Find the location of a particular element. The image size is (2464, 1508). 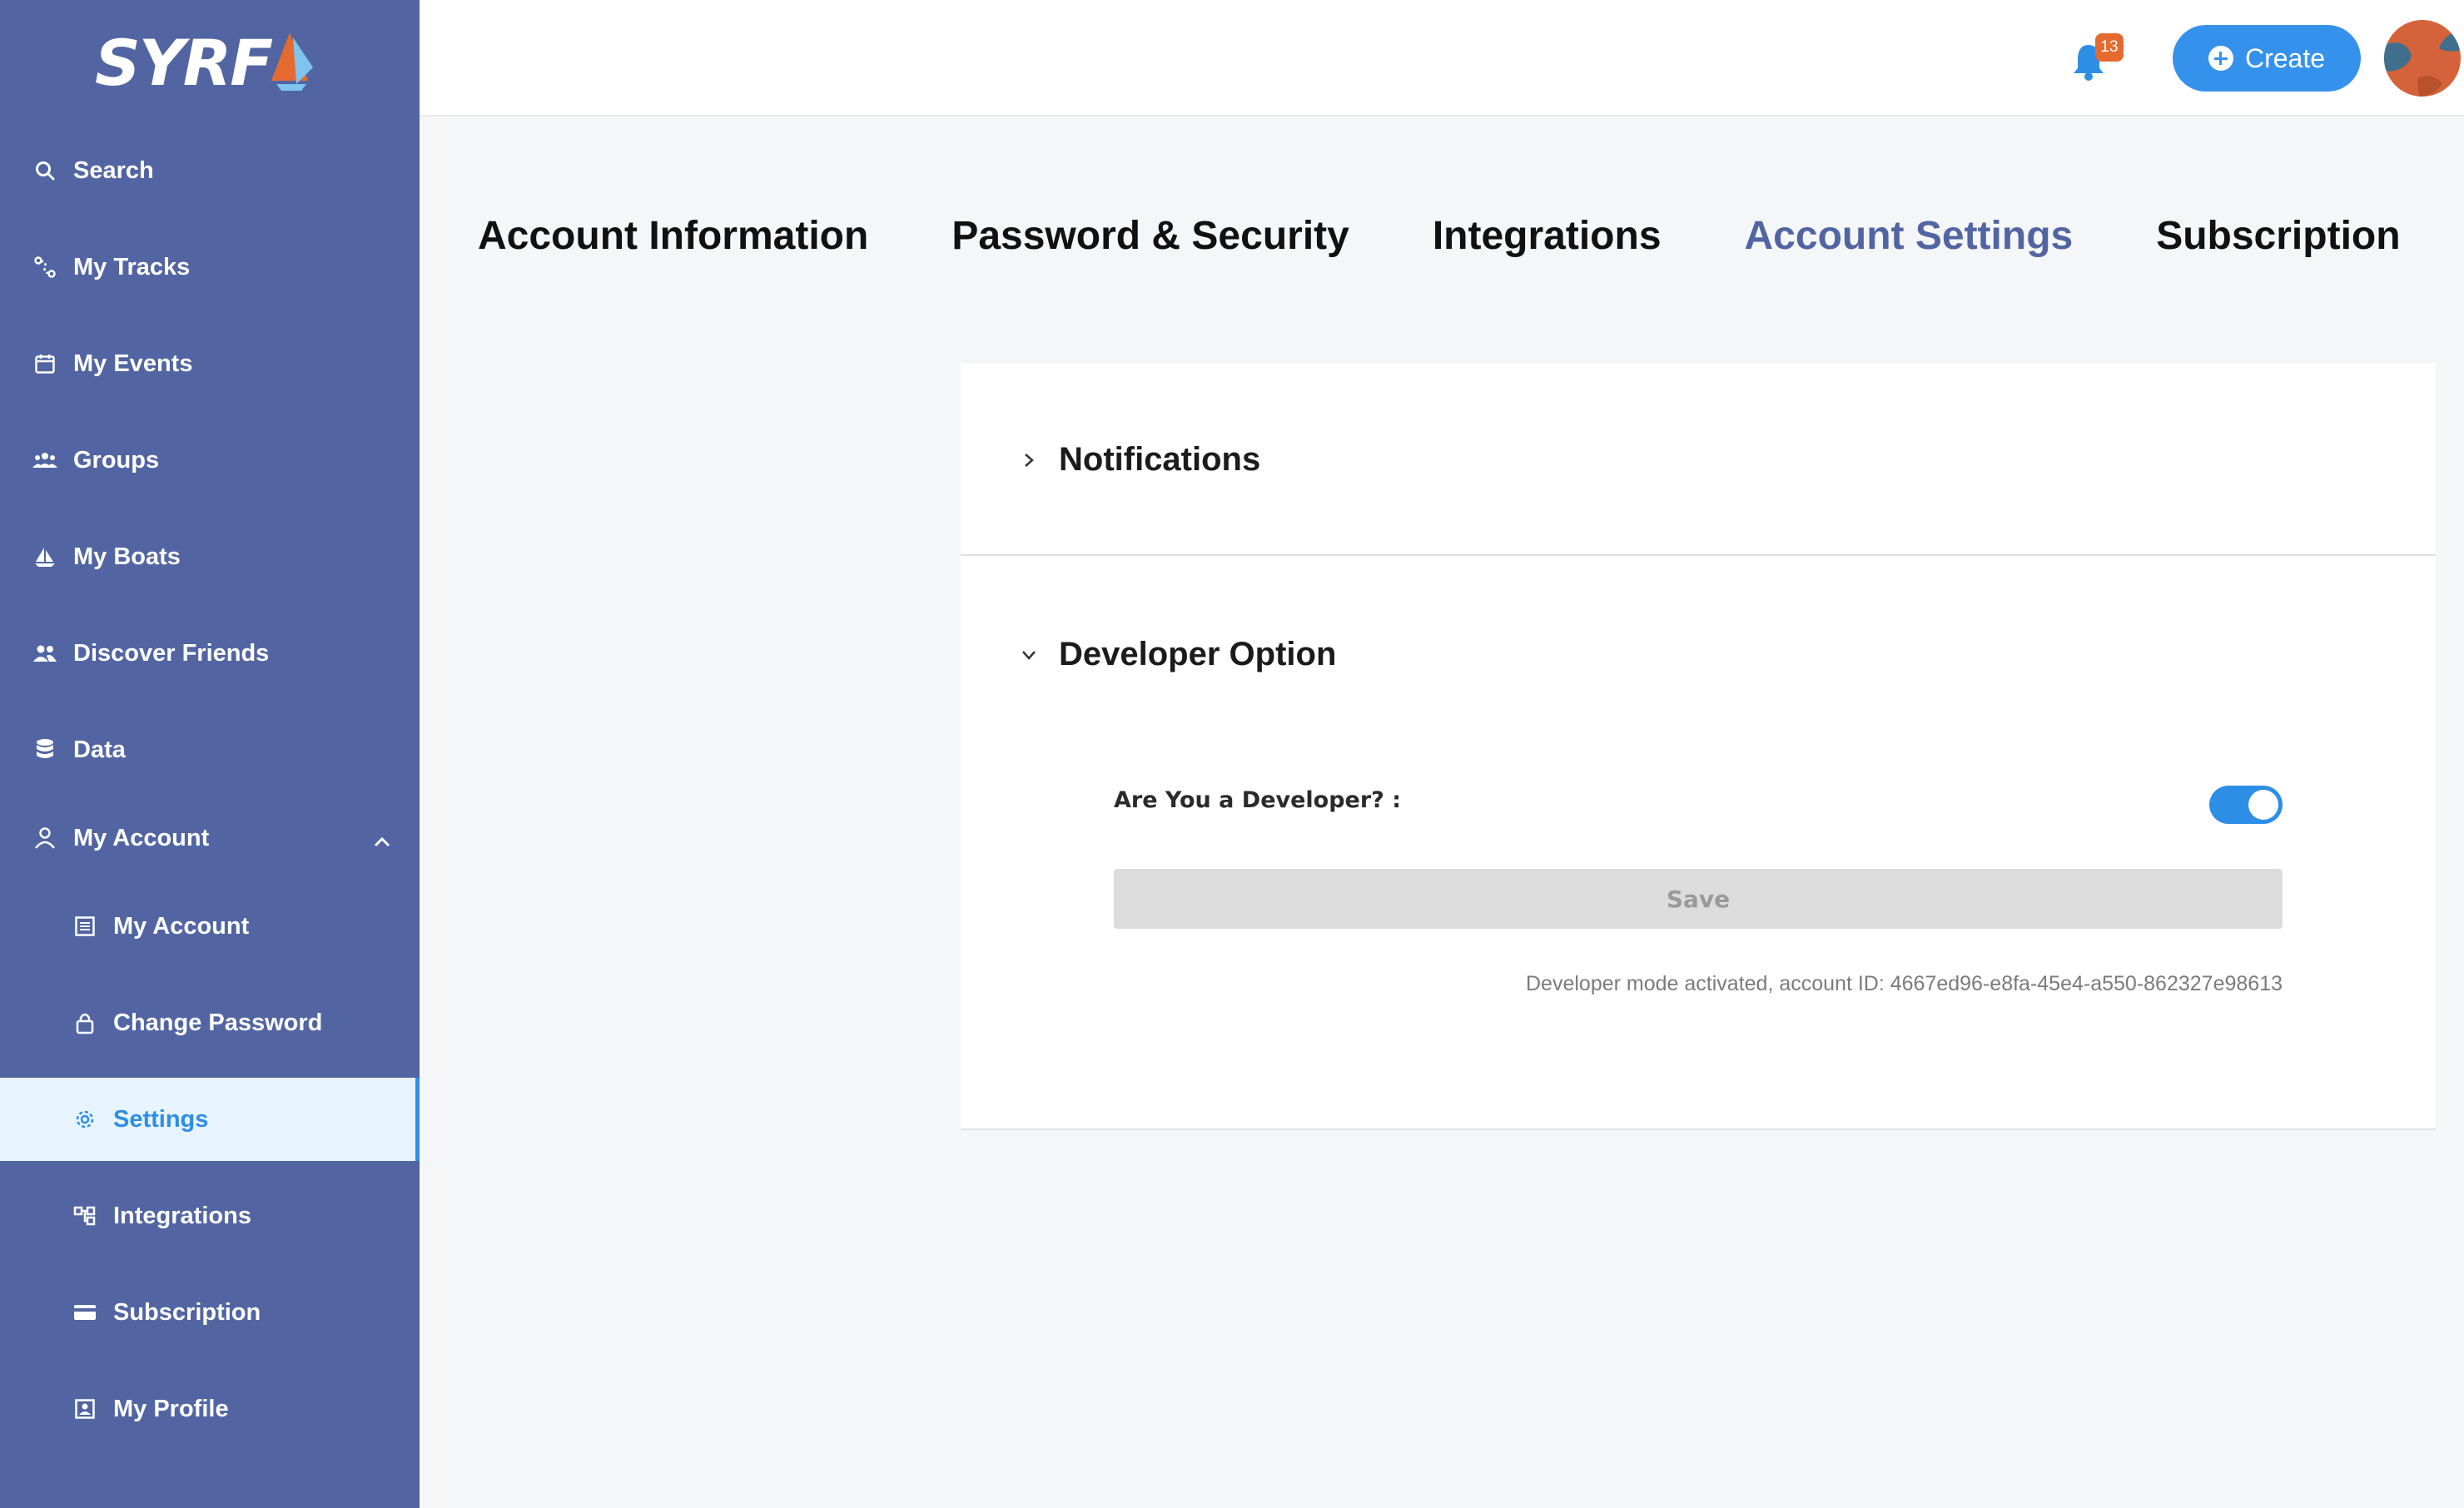

card-icon is located at coordinates (85, 1313).